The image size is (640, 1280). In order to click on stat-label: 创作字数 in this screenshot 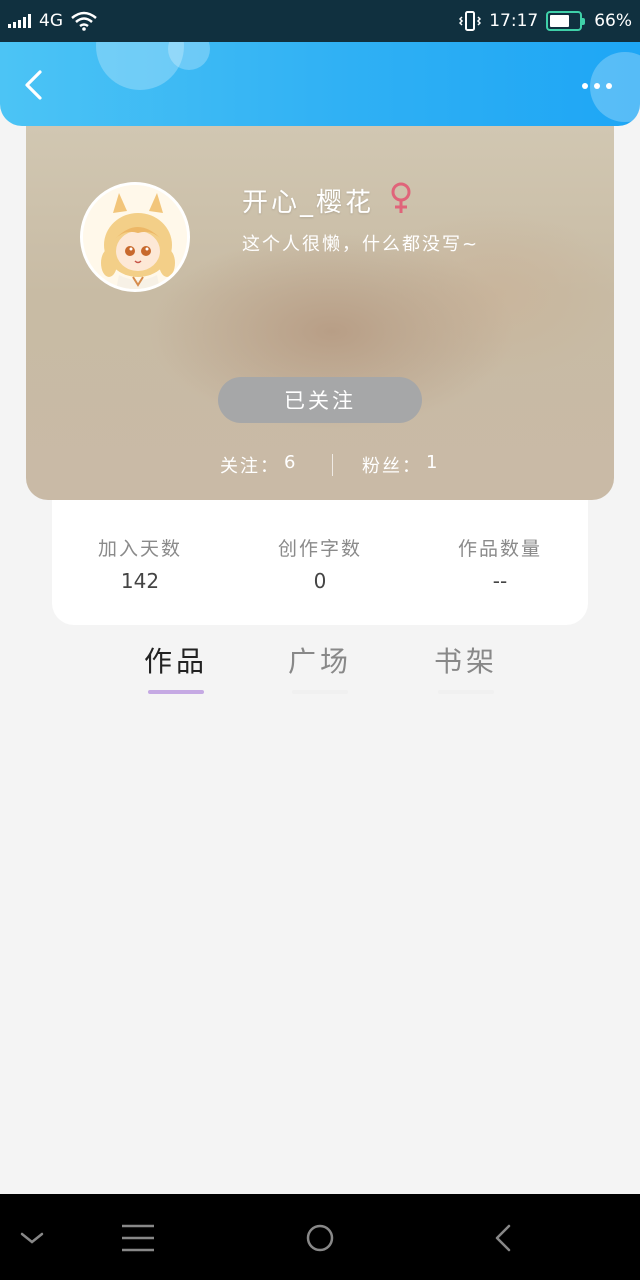, I will do `click(319, 549)`.